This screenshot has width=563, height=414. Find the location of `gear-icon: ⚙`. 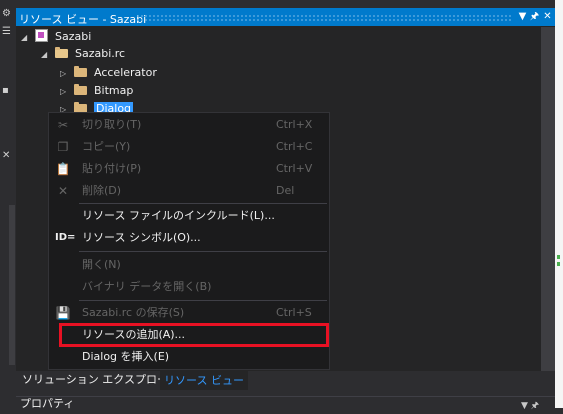

gear-icon: ⚙ is located at coordinates (6, 13).